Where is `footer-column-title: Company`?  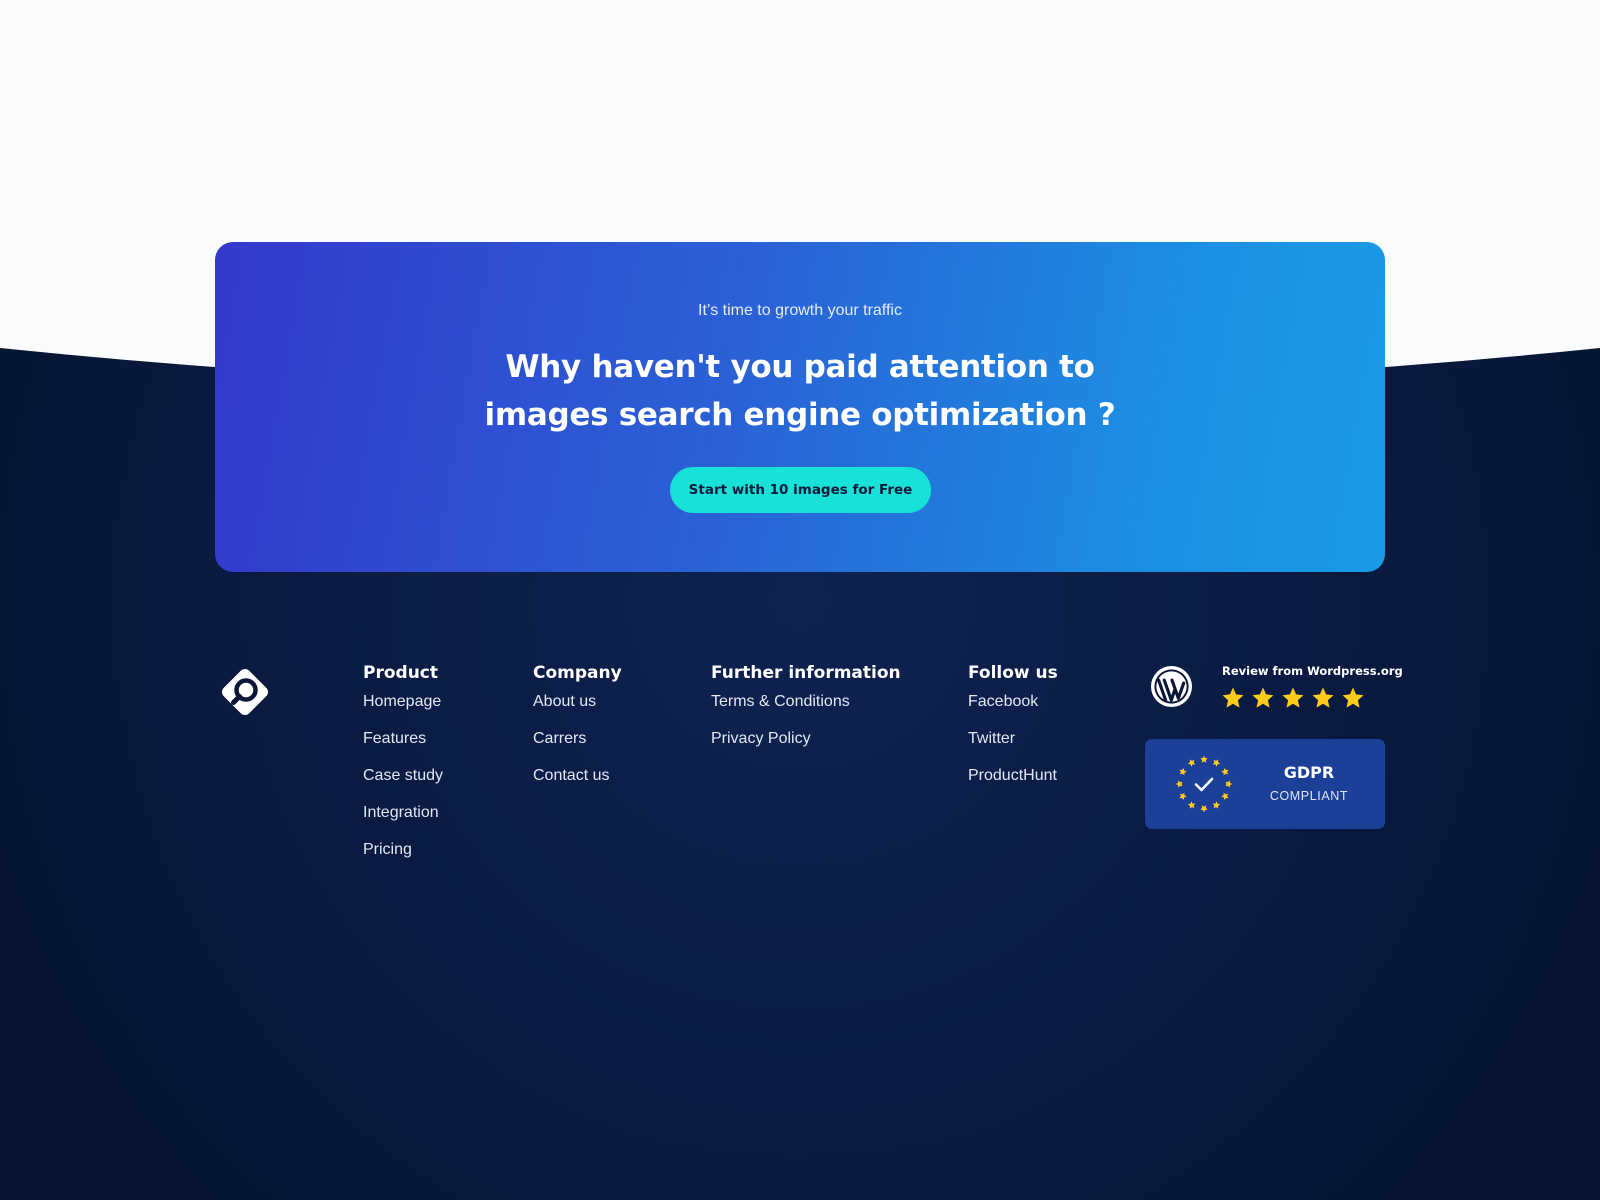 footer-column-title: Company is located at coordinates (577, 673).